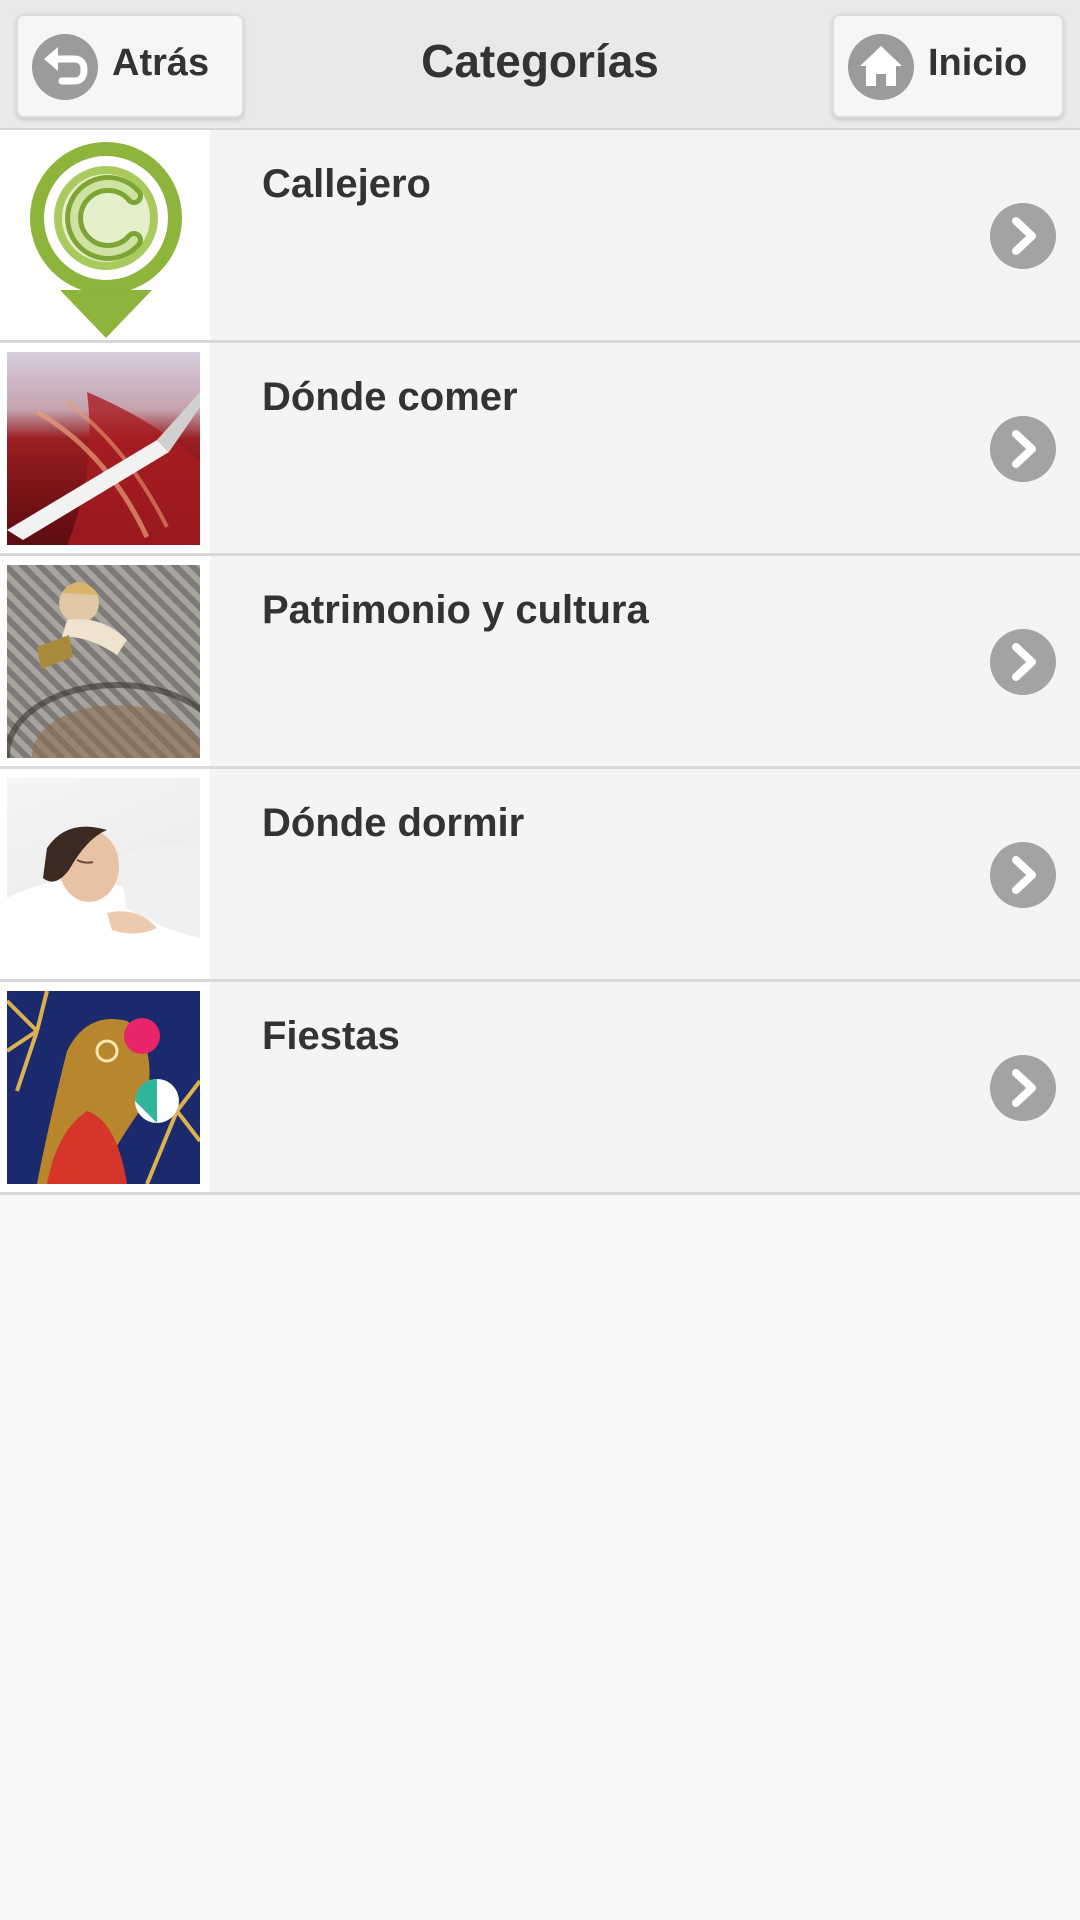  What do you see at coordinates (105, 874) in the screenshot?
I see `sleeping-photo` at bounding box center [105, 874].